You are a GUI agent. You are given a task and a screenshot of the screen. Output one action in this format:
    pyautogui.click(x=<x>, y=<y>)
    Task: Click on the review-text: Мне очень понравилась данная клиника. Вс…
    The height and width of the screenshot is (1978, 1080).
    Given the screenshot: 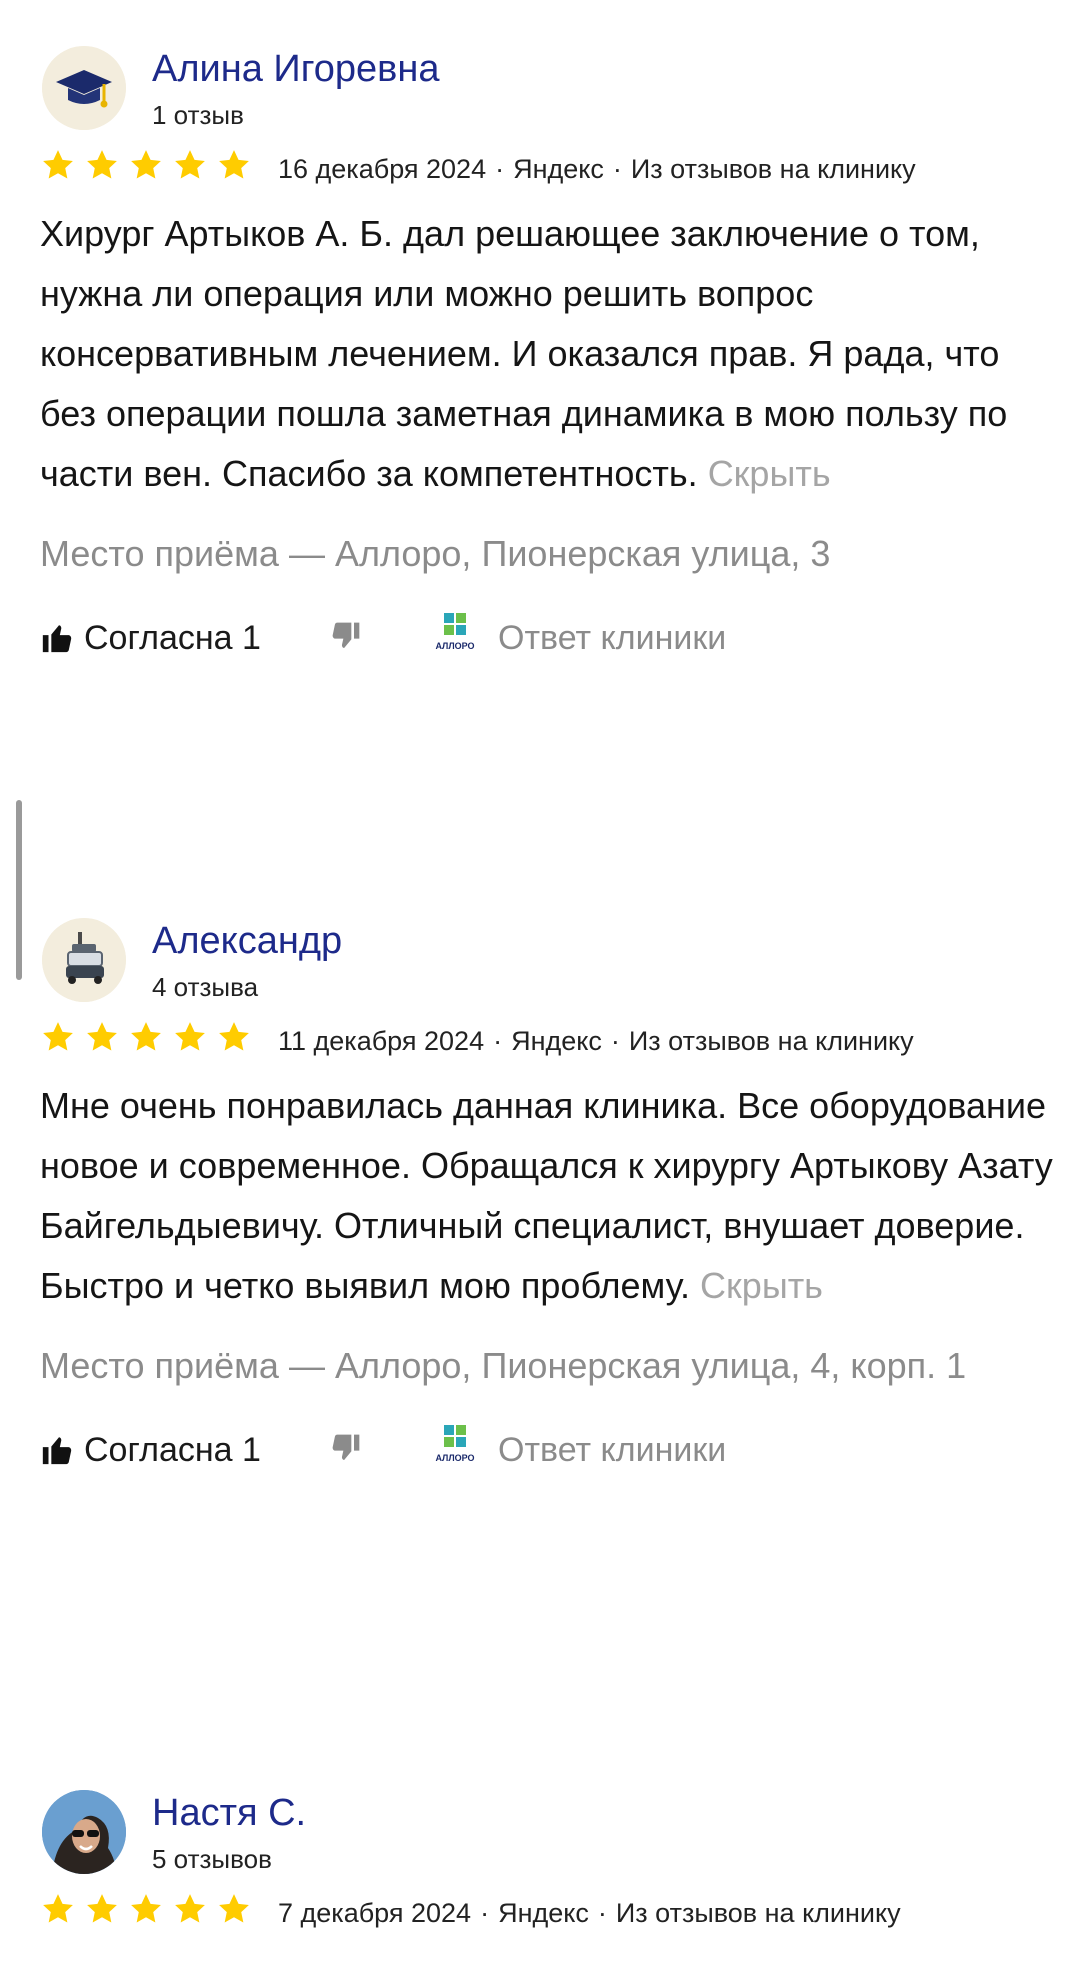 What is the action you would take?
    pyautogui.click(x=550, y=1196)
    